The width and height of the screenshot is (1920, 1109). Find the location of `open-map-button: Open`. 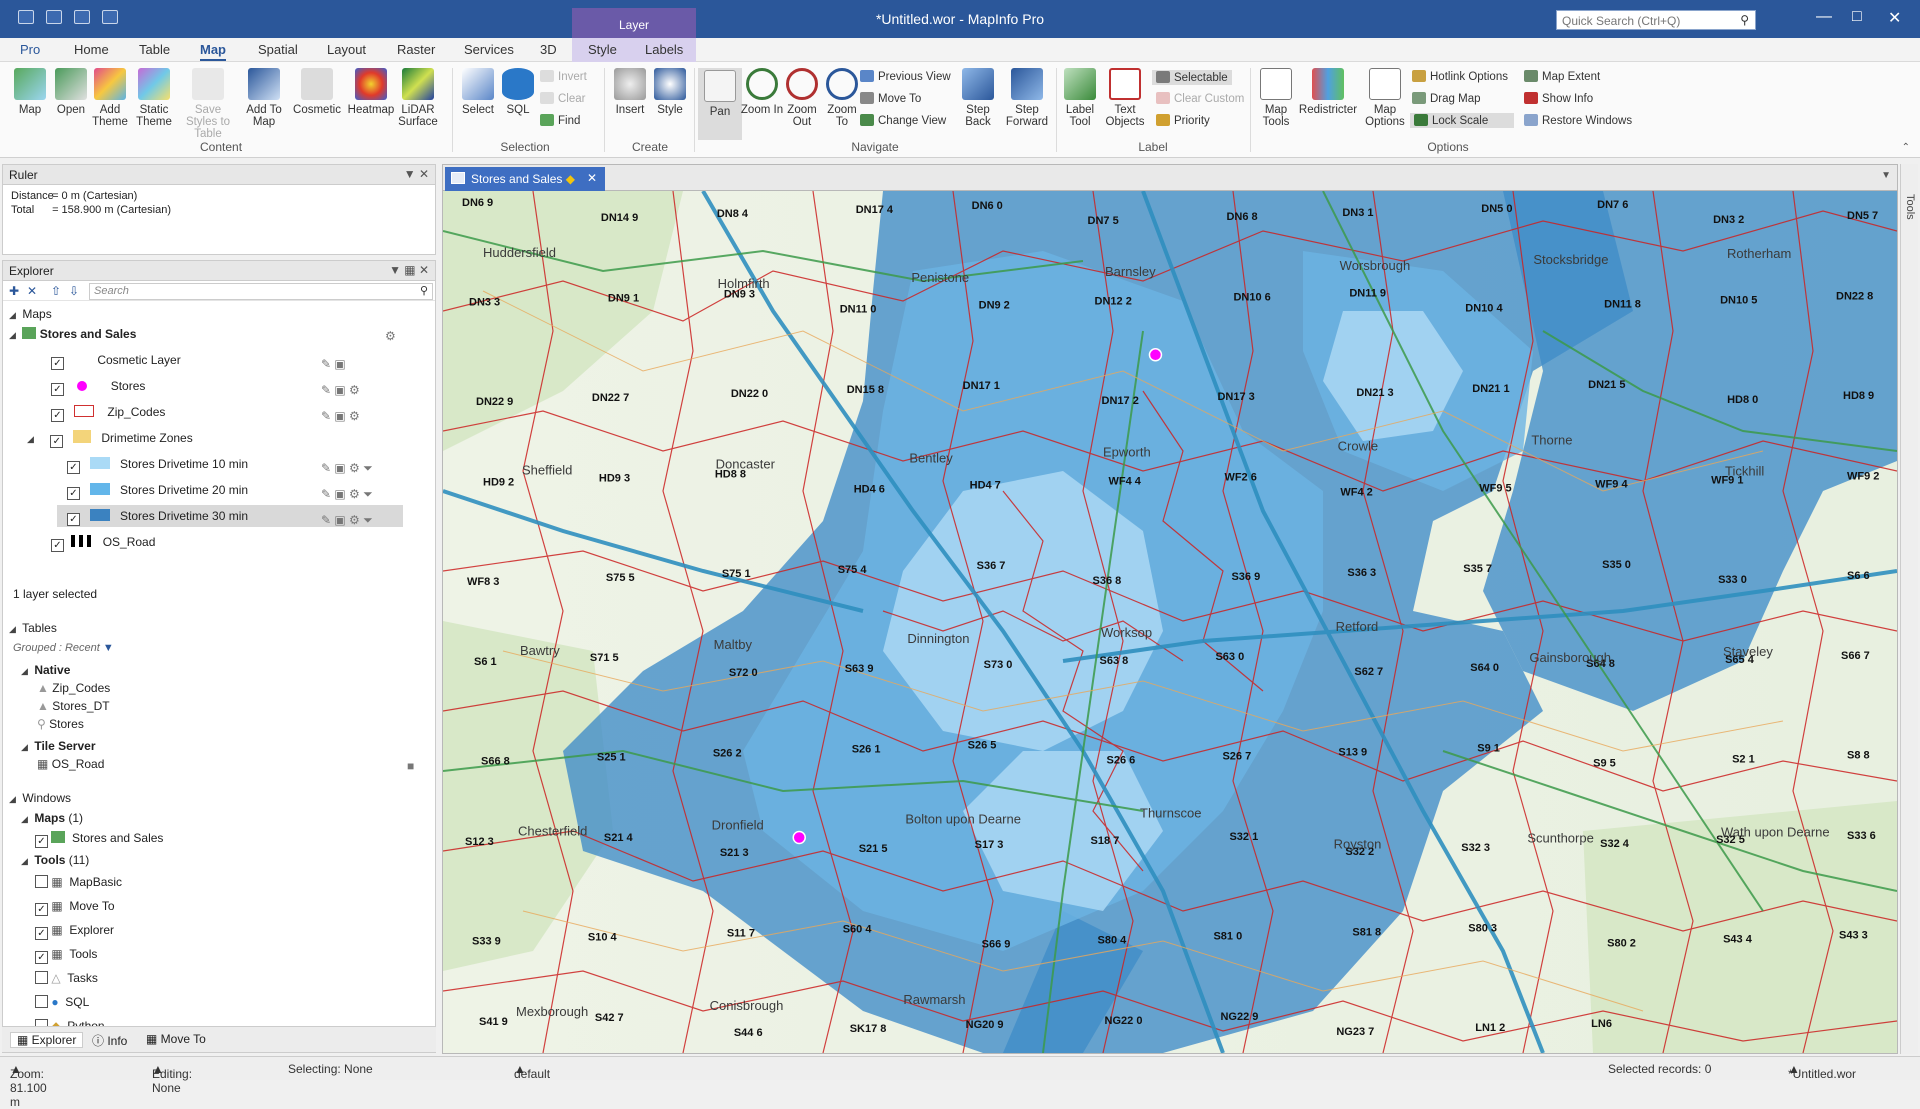

open-map-button: Open is located at coordinates (71, 92).